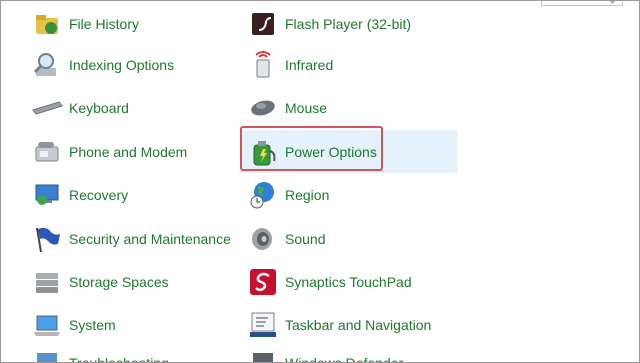 The image size is (640, 363). I want to click on item-storage-spaces: Storage Spaces, so click(100, 282).